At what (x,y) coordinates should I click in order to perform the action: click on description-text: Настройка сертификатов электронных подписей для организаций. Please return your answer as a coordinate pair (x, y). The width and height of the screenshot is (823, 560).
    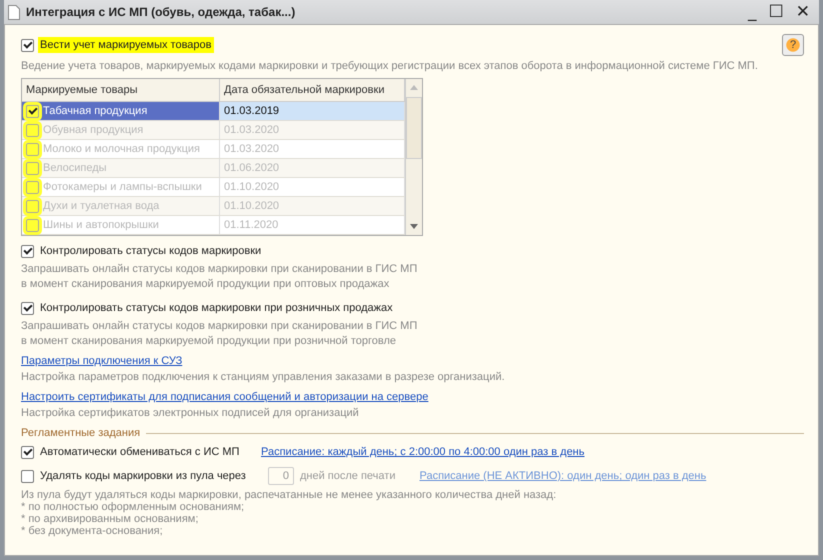
    Looking at the image, I should click on (190, 413).